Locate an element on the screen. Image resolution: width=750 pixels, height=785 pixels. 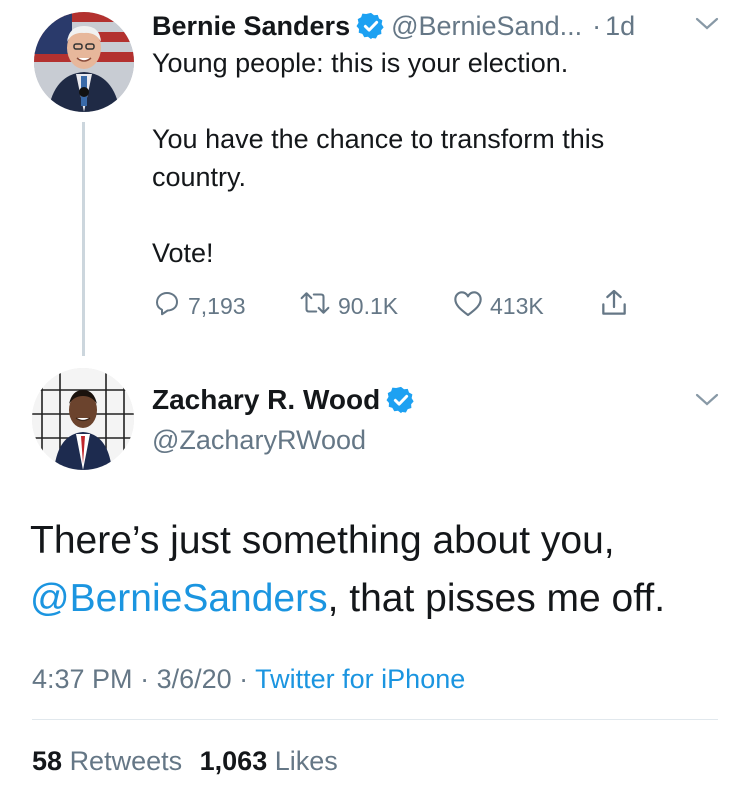
author-name: Zachary R. Wood is located at coordinates (266, 400).